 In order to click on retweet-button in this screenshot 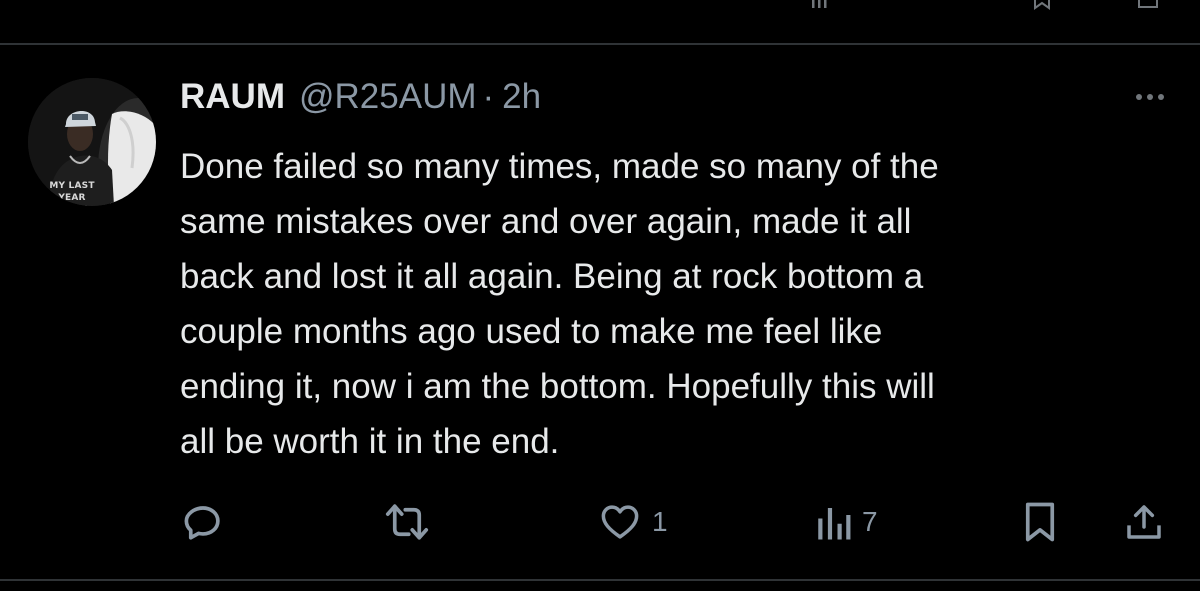, I will do `click(407, 522)`.